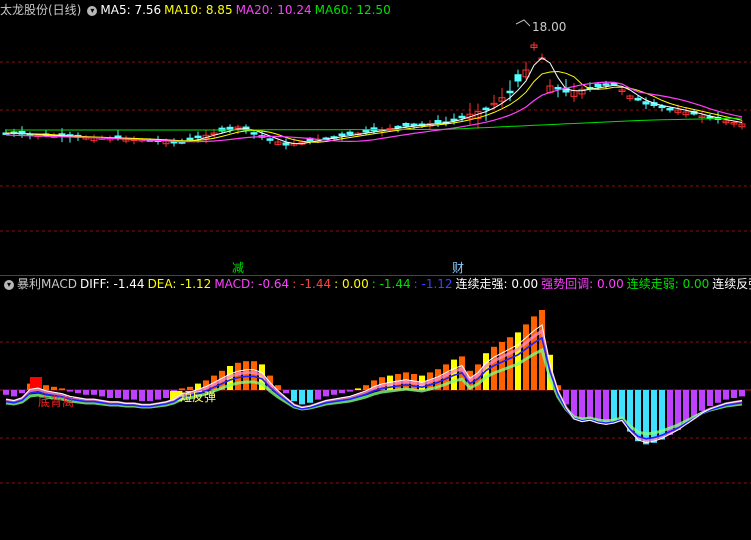 This screenshot has height=540, width=751. I want to click on high-pointer, so click(523, 23).